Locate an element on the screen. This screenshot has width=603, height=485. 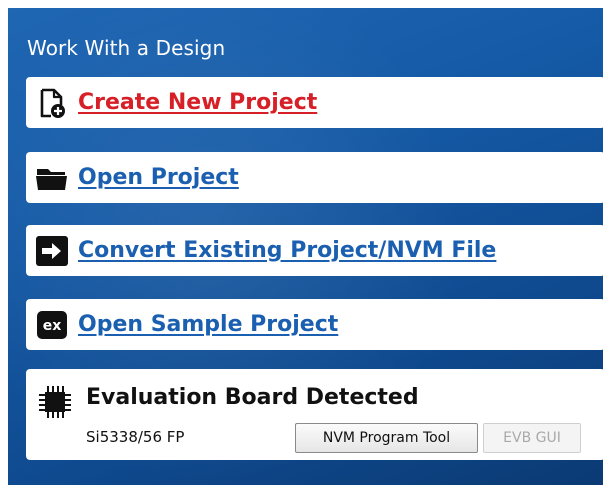
new-file-icon is located at coordinates (52, 103).